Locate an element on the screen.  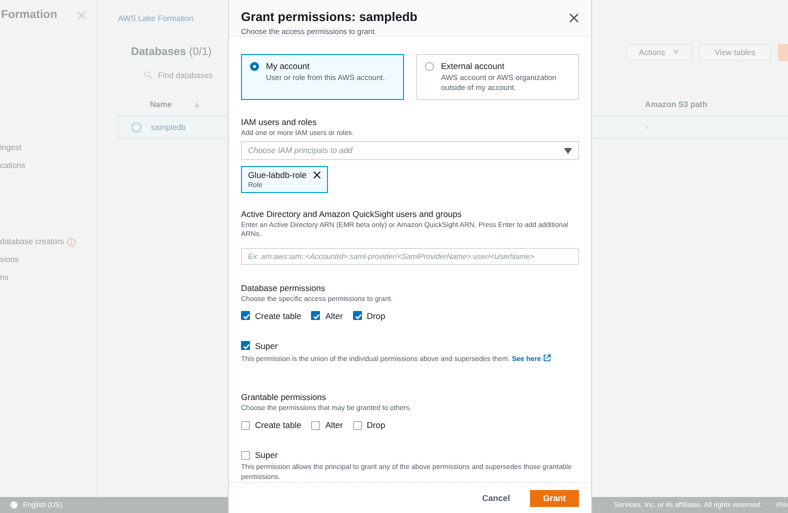
field-label: Active Directory and Amazon QuickSight users and groups is located at coordinates (352, 214).